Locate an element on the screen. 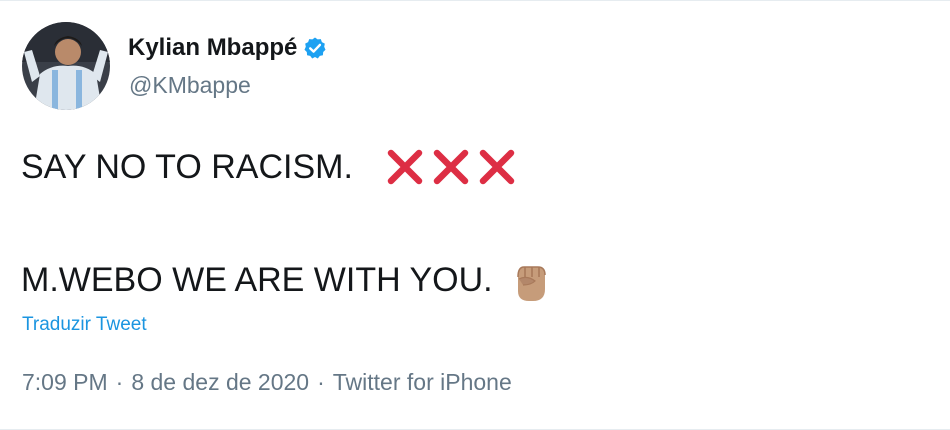 The image size is (950, 430). tweet-time: 7:09 PM is located at coordinates (65, 382).